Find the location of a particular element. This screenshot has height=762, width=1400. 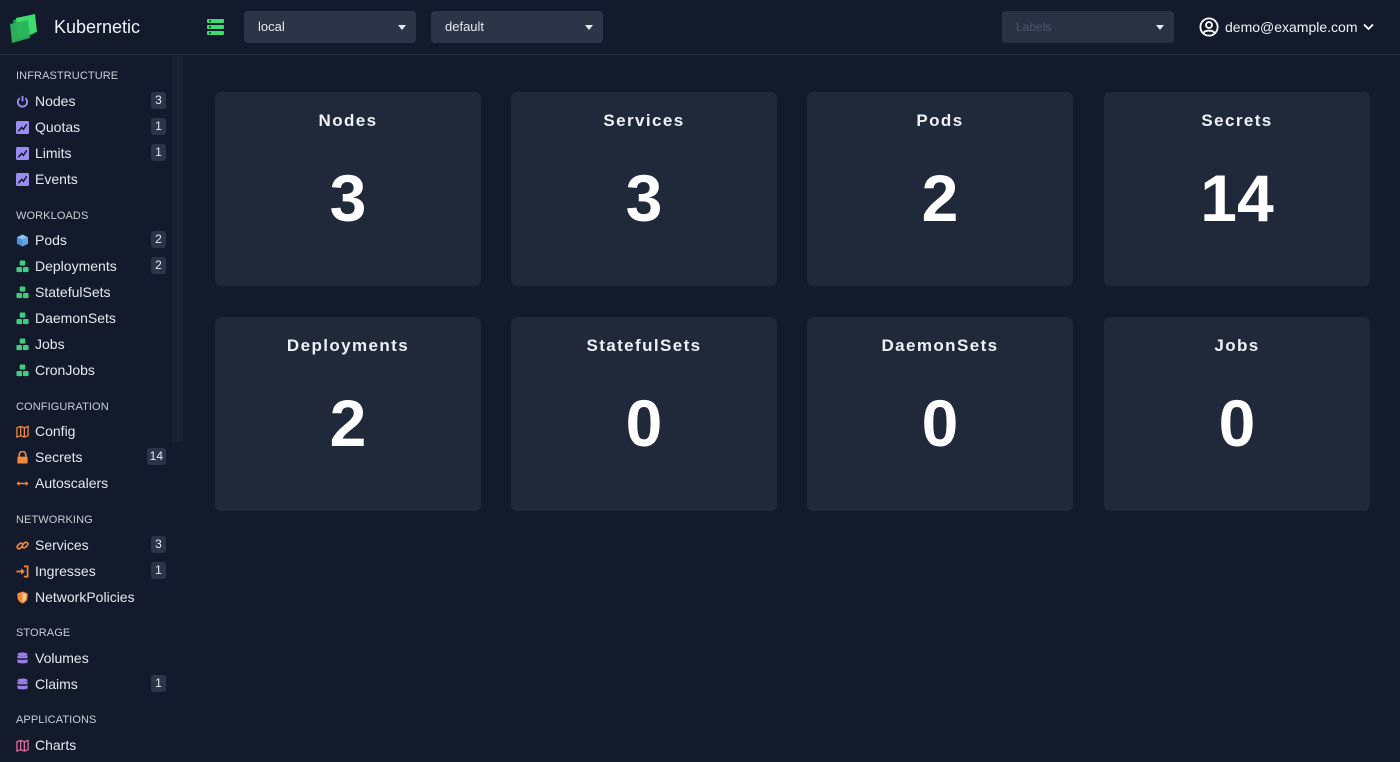

card-title: DaemonSets is located at coordinates (940, 345).